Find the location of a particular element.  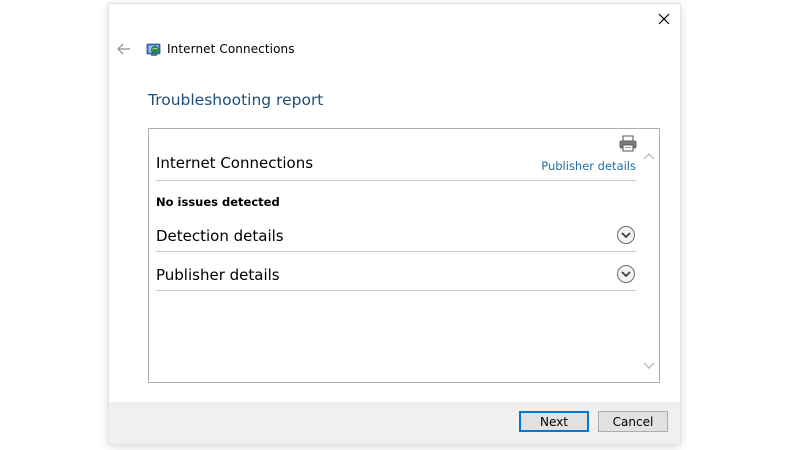

print-button is located at coordinates (628, 144).